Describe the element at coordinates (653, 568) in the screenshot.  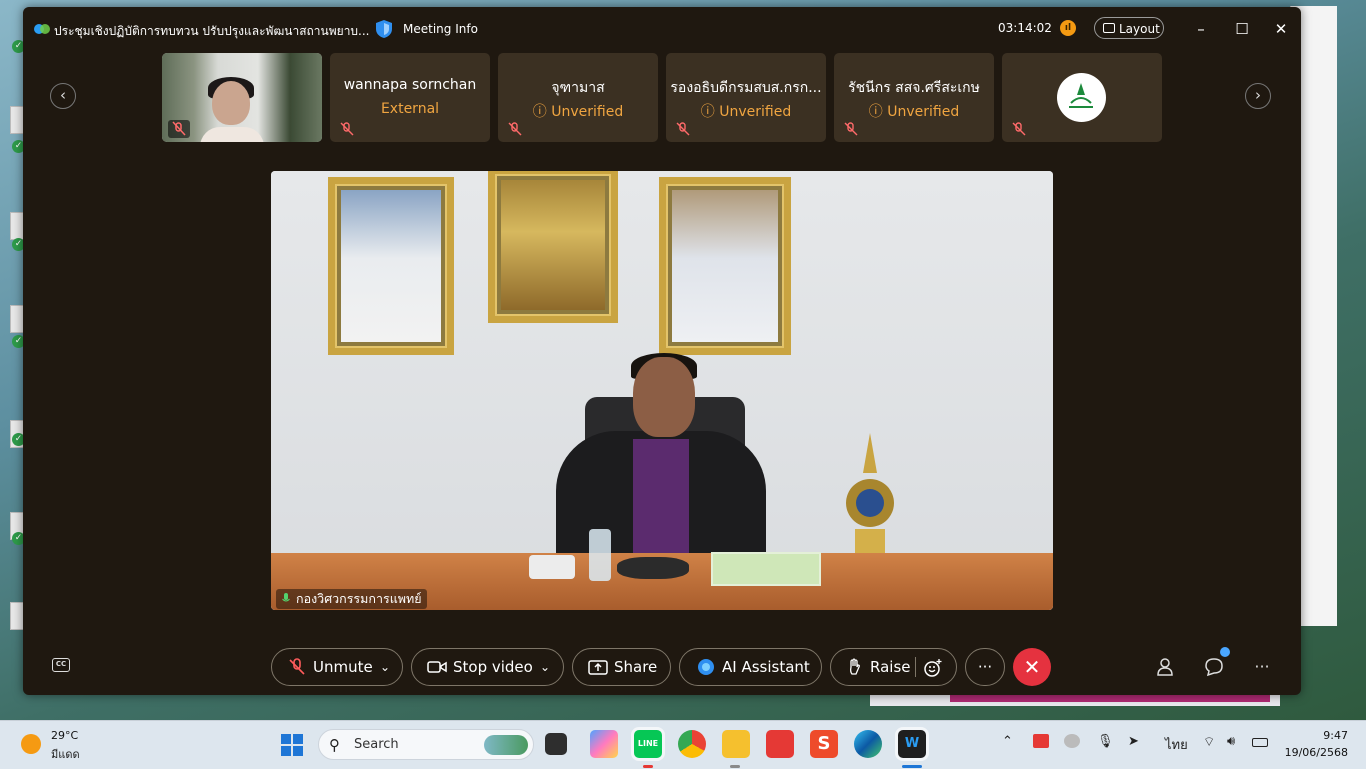
I see `desk-microphone` at that location.